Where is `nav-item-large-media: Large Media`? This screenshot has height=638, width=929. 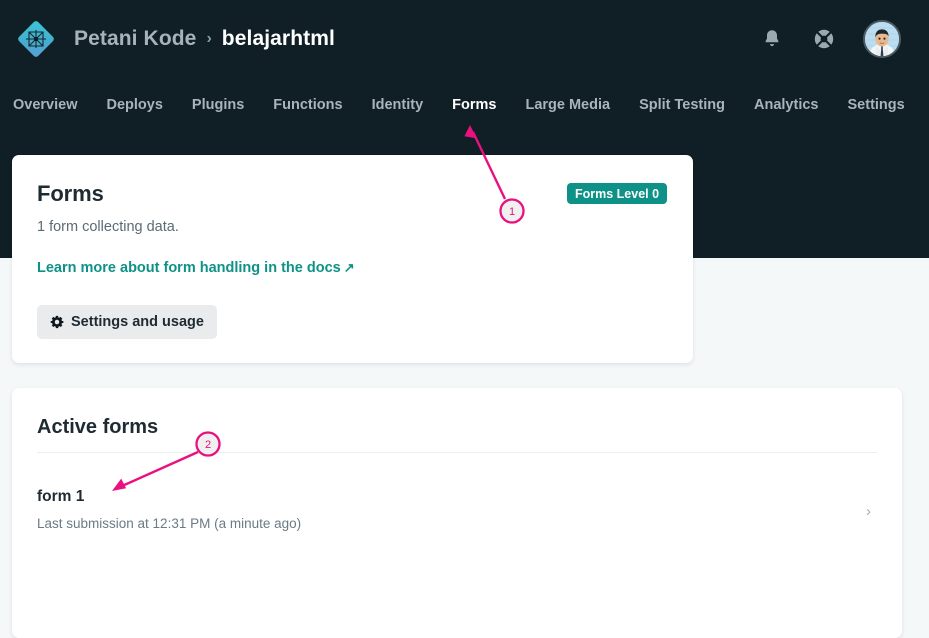 nav-item-large-media: Large Media is located at coordinates (567, 105).